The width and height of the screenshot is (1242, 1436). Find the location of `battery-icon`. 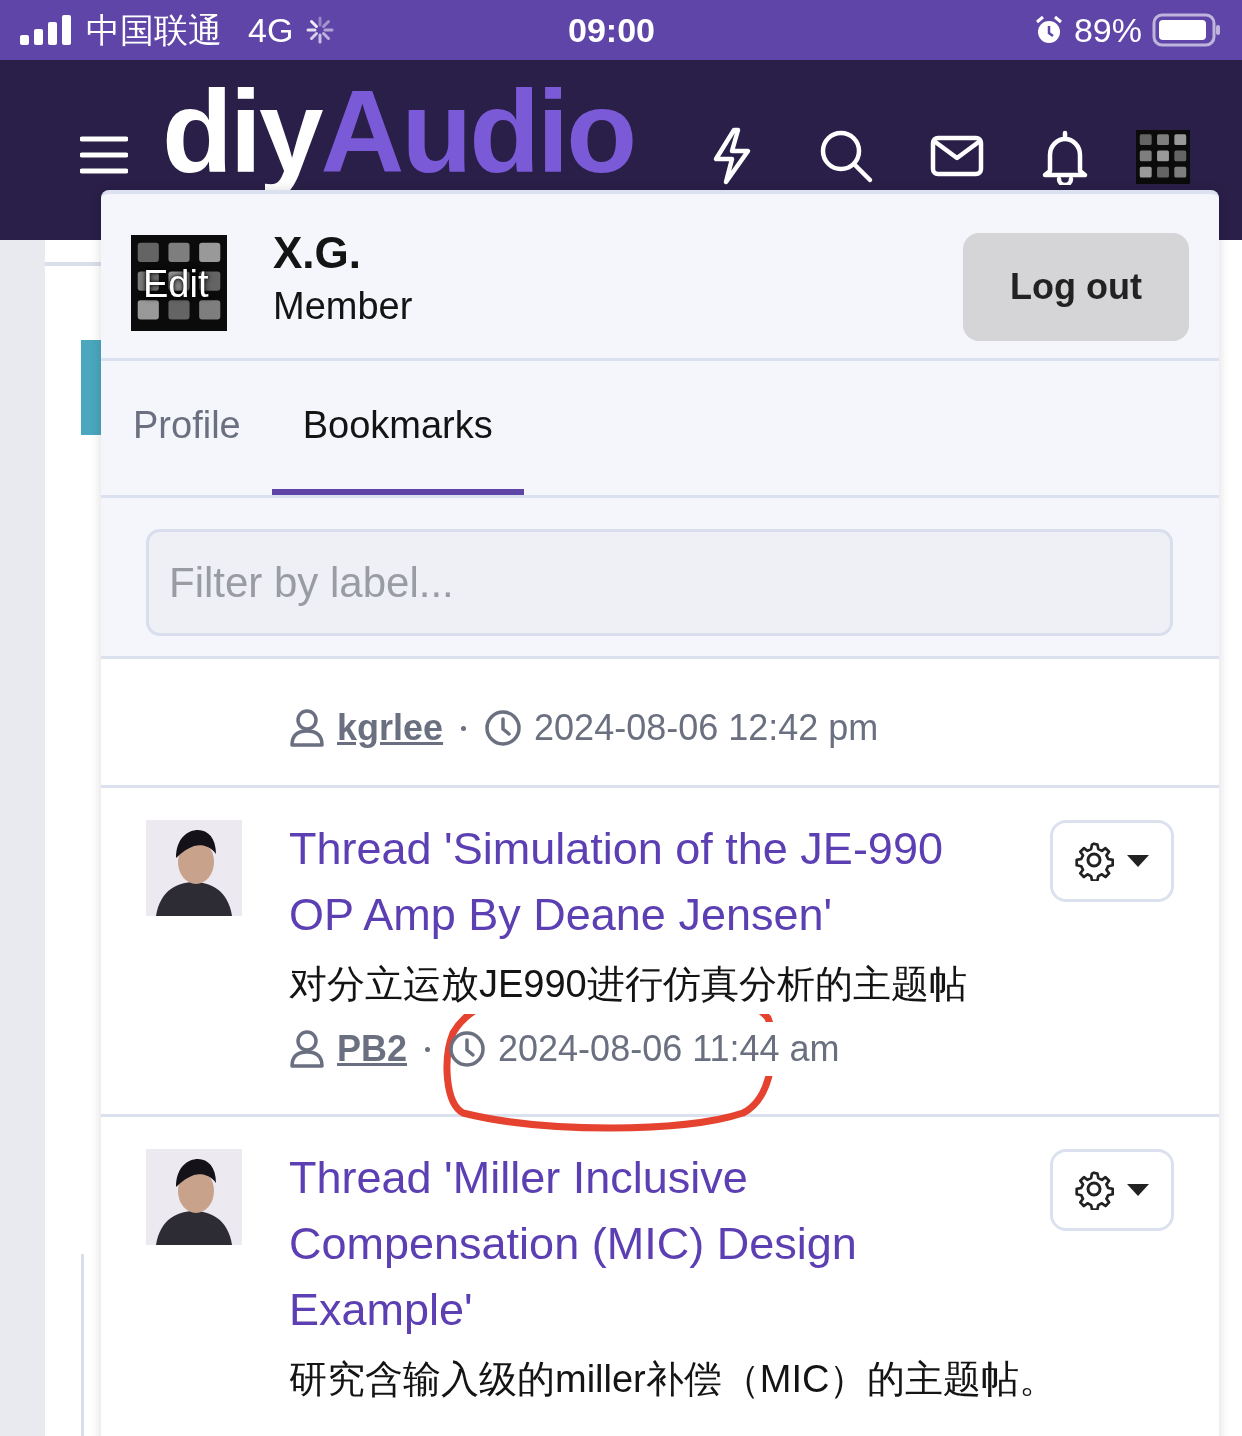

battery-icon is located at coordinates (1187, 30).